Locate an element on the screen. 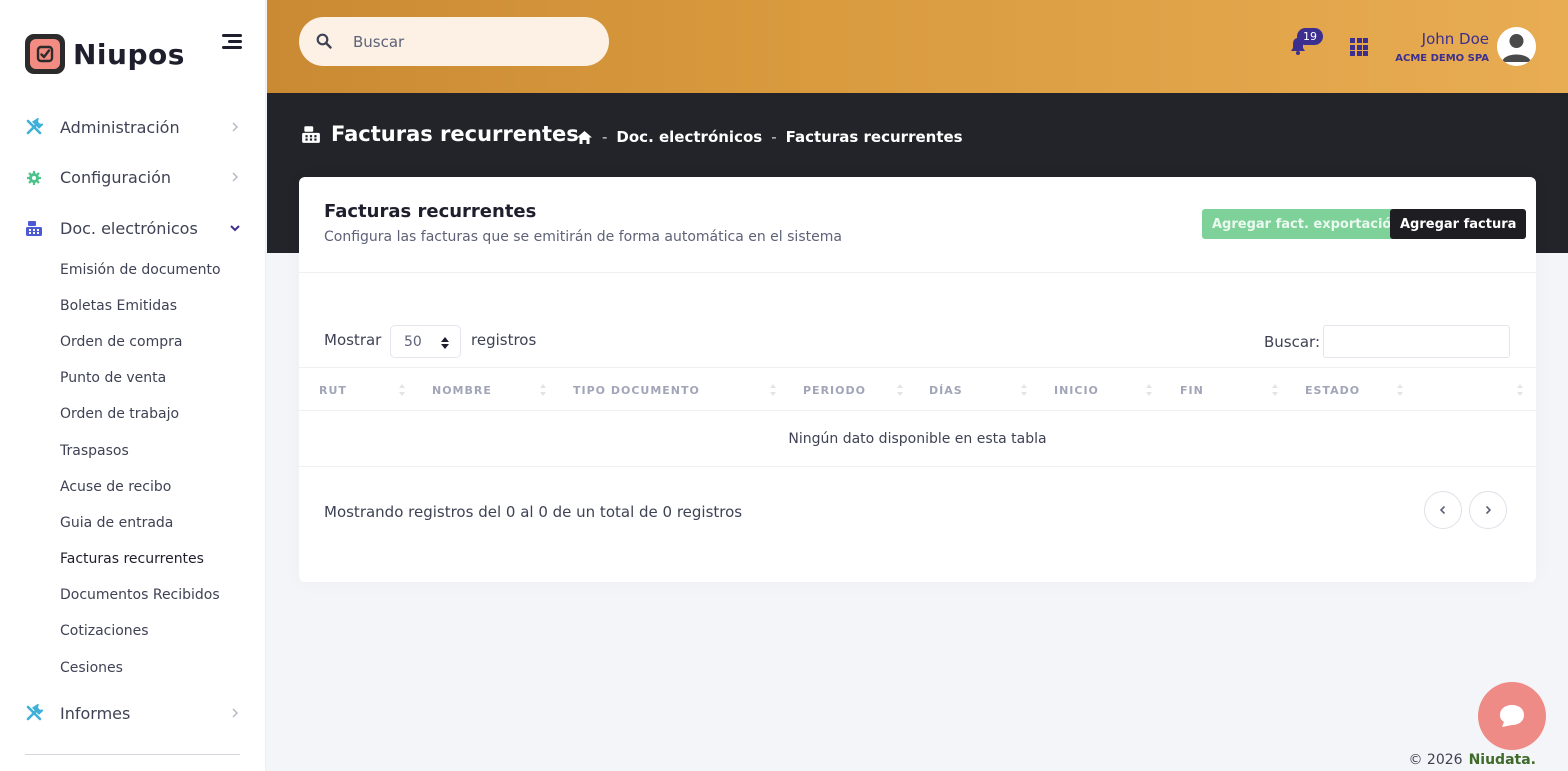 The width and height of the screenshot is (1568, 771). page-title: Facturas recurrentes is located at coordinates (455, 134).